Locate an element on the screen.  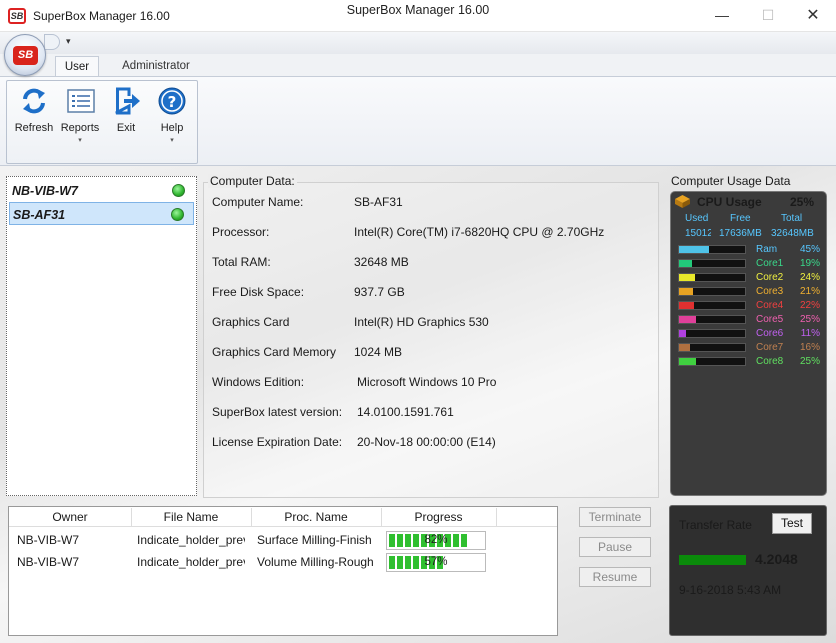
refresh-icon is located at coordinates (34, 101).